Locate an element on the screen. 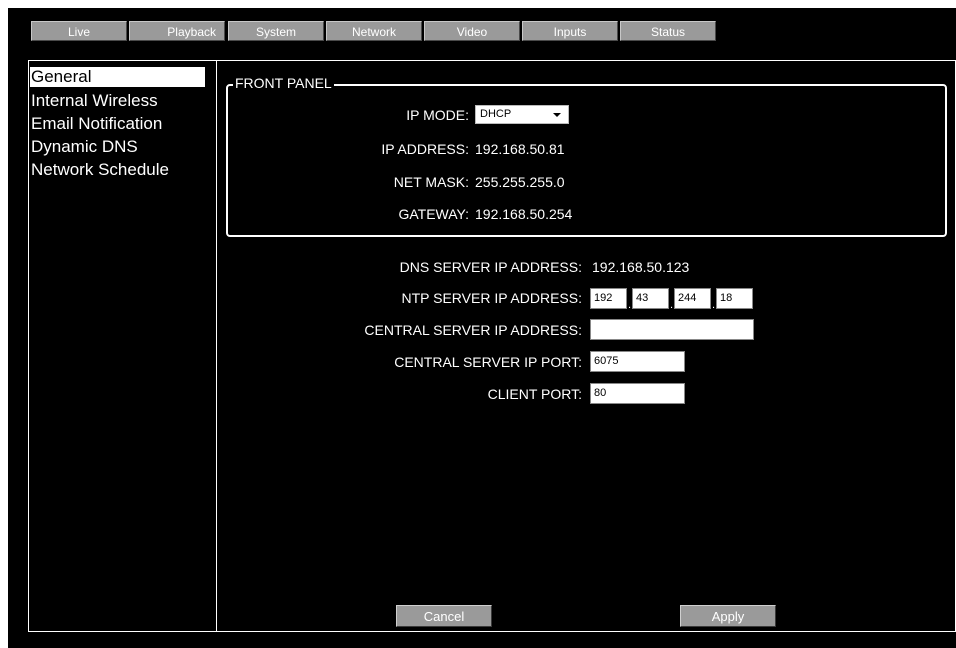 Image resolution: width=956 pixels, height=648 pixels. sidebar-item-network-schedule: Network Schedule is located at coordinates (100, 170).